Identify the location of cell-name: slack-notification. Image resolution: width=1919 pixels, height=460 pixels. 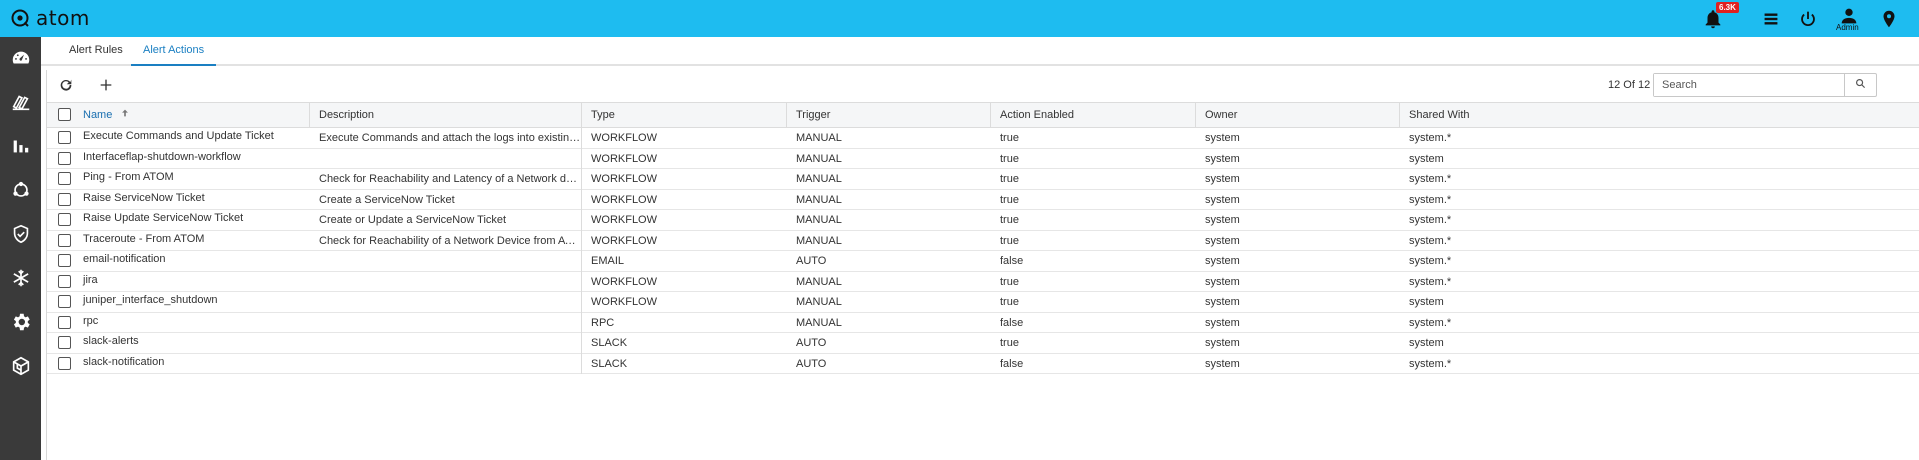
(192, 364).